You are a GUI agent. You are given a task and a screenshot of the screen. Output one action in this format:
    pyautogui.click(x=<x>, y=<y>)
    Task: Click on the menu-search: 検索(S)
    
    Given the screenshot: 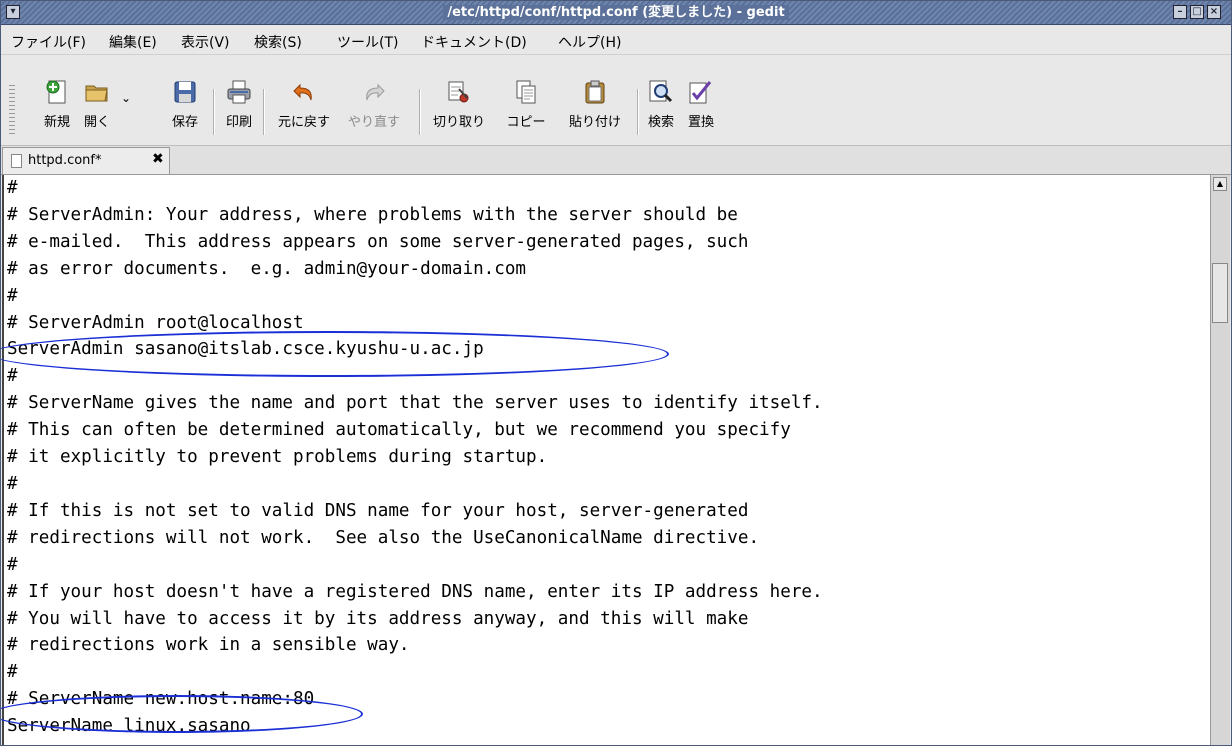 What is the action you would take?
    pyautogui.click(x=278, y=42)
    